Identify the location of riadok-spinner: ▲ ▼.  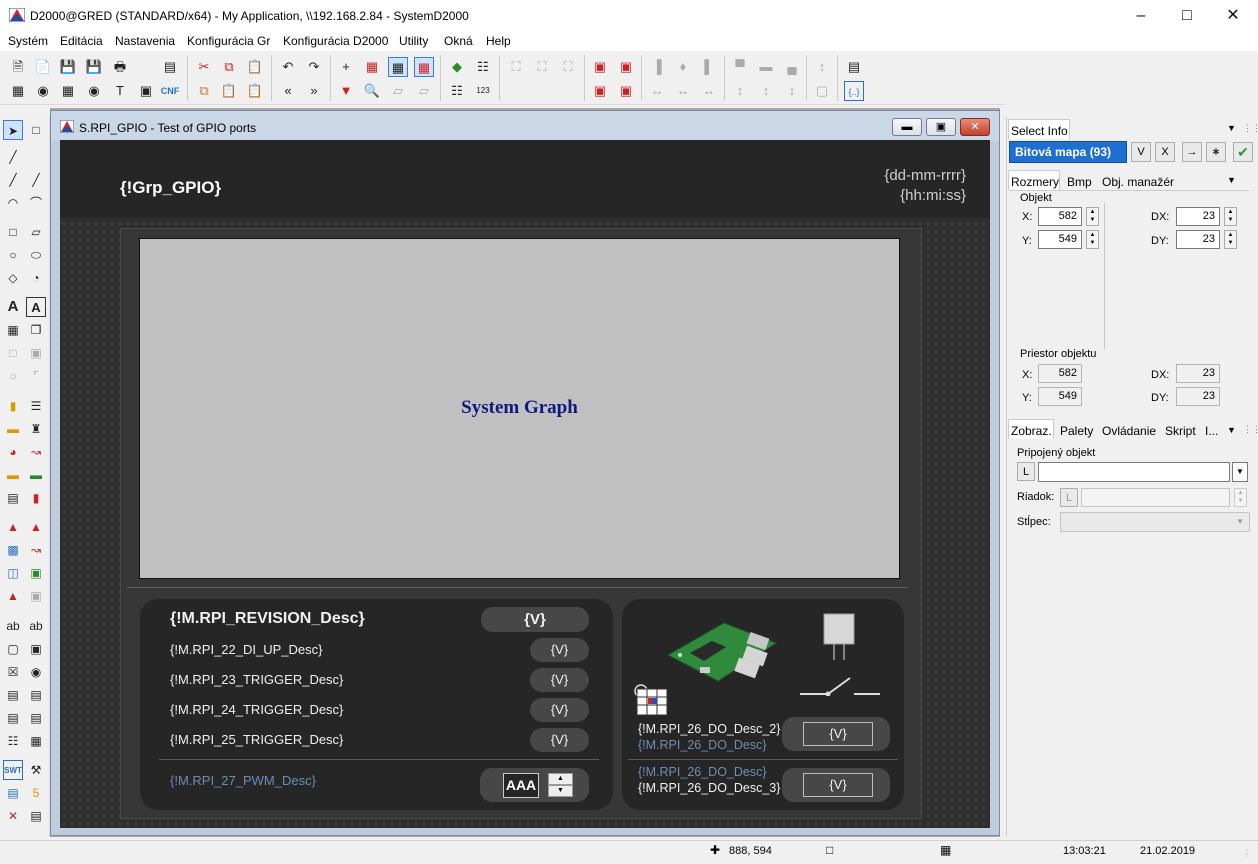
(1240, 497).